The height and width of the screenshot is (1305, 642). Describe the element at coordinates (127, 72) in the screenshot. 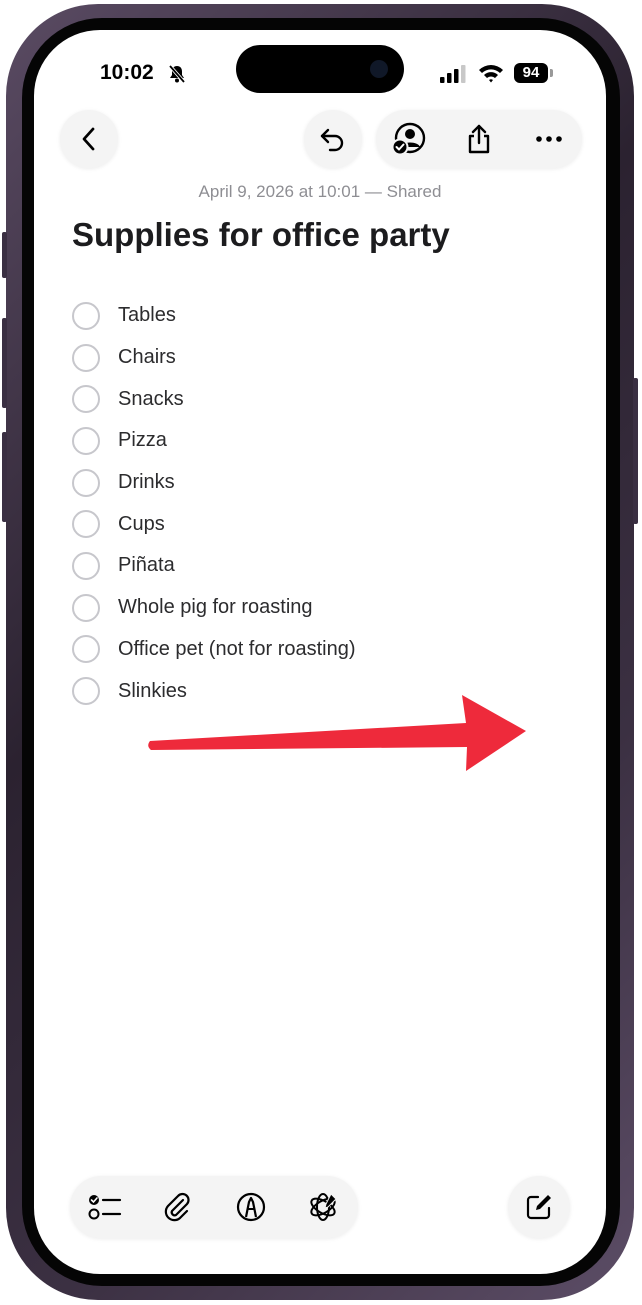

I see `status-time: 10:02` at that location.